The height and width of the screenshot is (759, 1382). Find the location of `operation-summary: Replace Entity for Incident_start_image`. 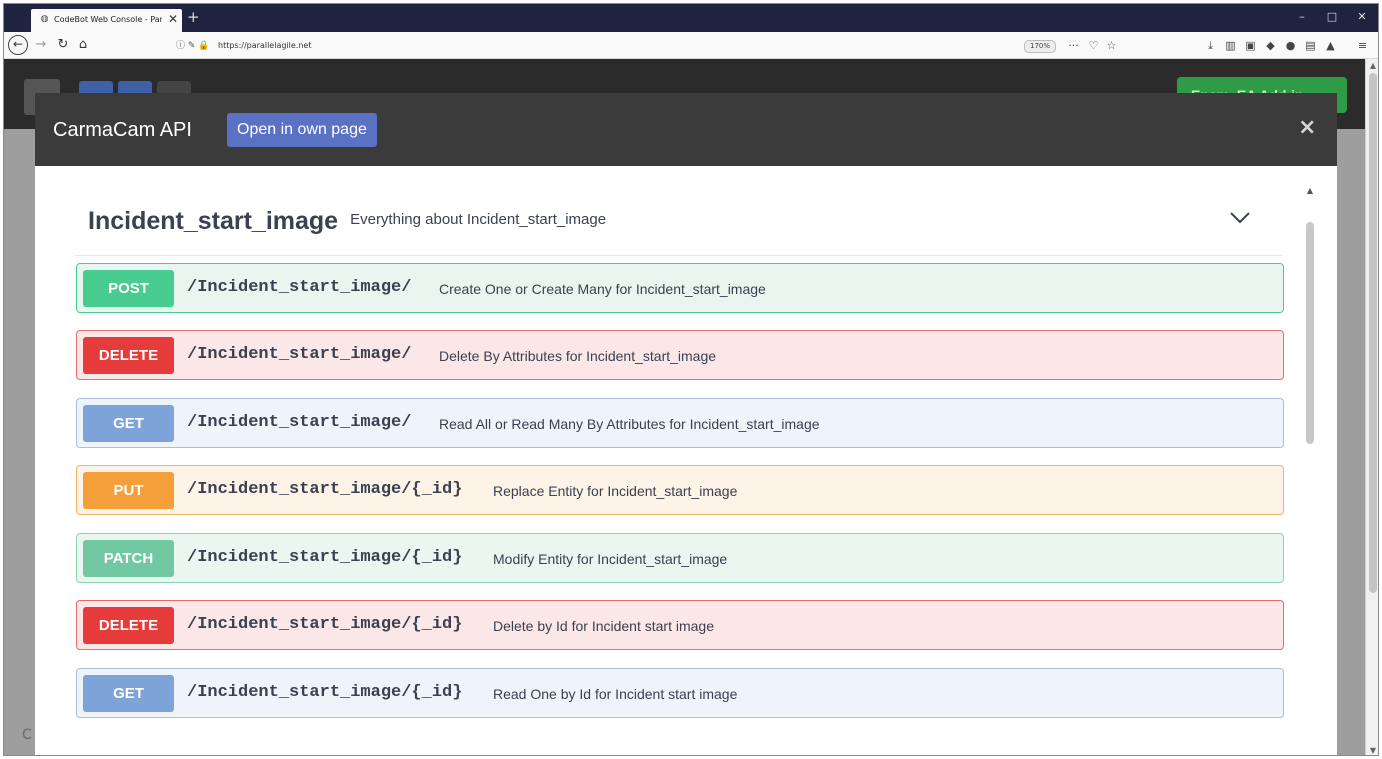

operation-summary: Replace Entity for Incident_start_image is located at coordinates (615, 491).